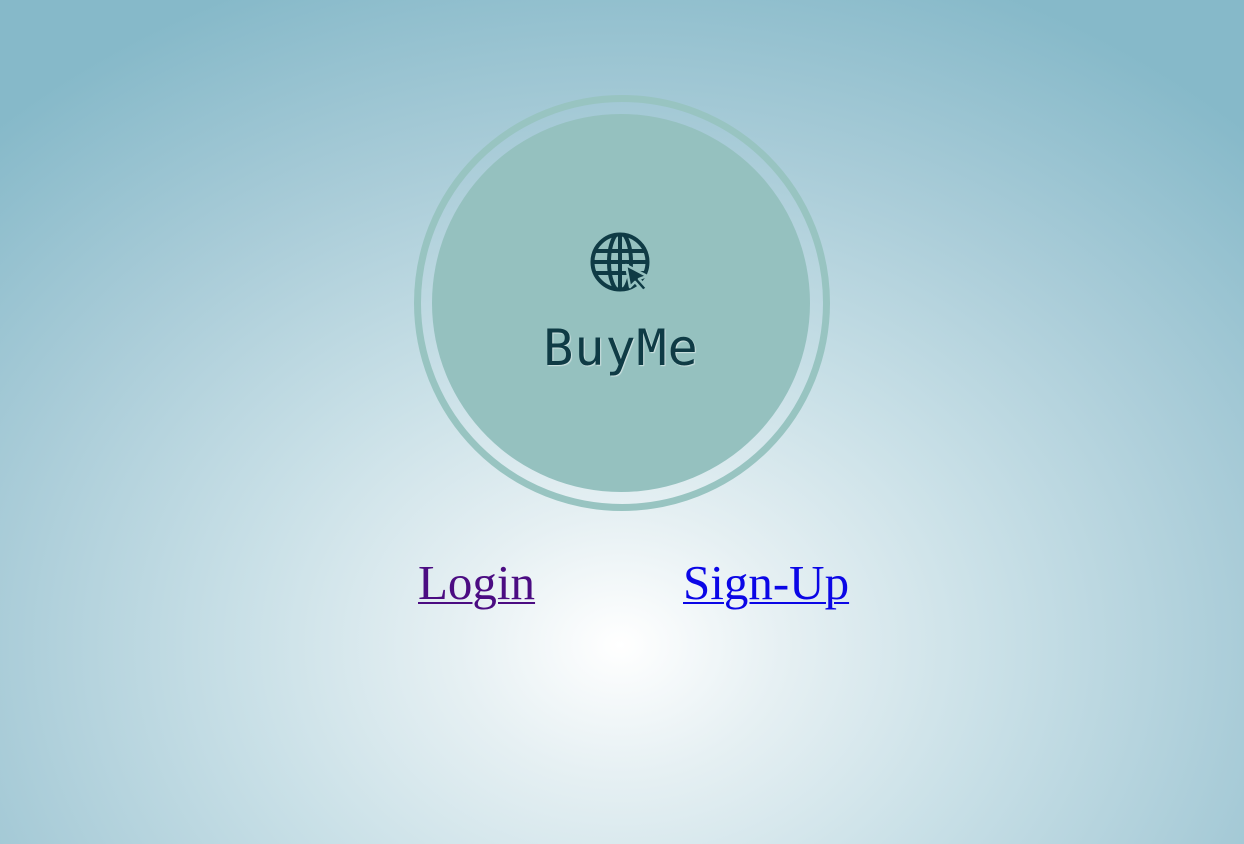 The width and height of the screenshot is (1244, 844). I want to click on auth-nav: Login Sign-Up, so click(622, 584).